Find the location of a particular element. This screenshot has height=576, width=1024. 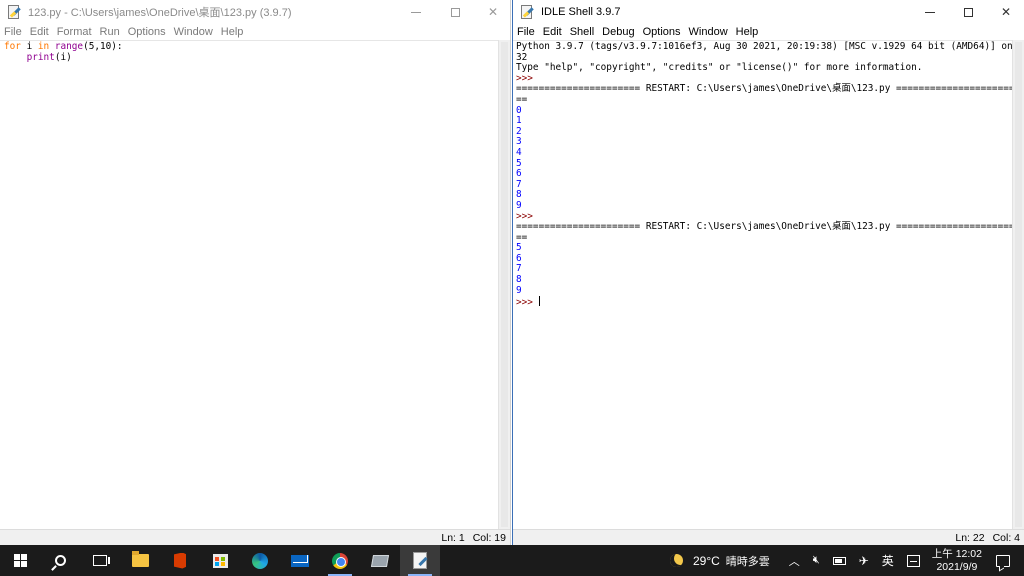

ime-mode-icon is located at coordinates (913, 560).